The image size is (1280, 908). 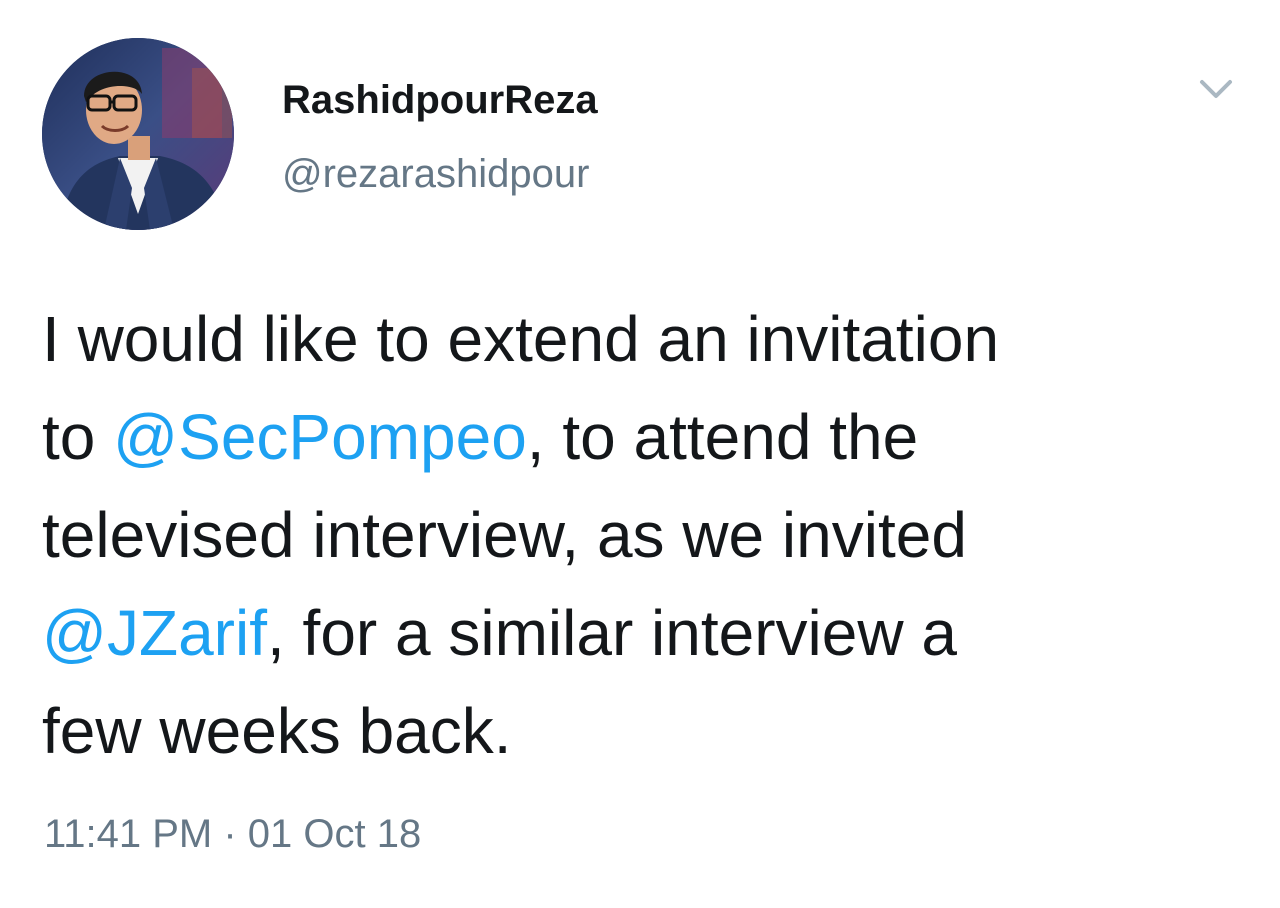 I want to click on chevron-down-icon, so click(x=1216, y=89).